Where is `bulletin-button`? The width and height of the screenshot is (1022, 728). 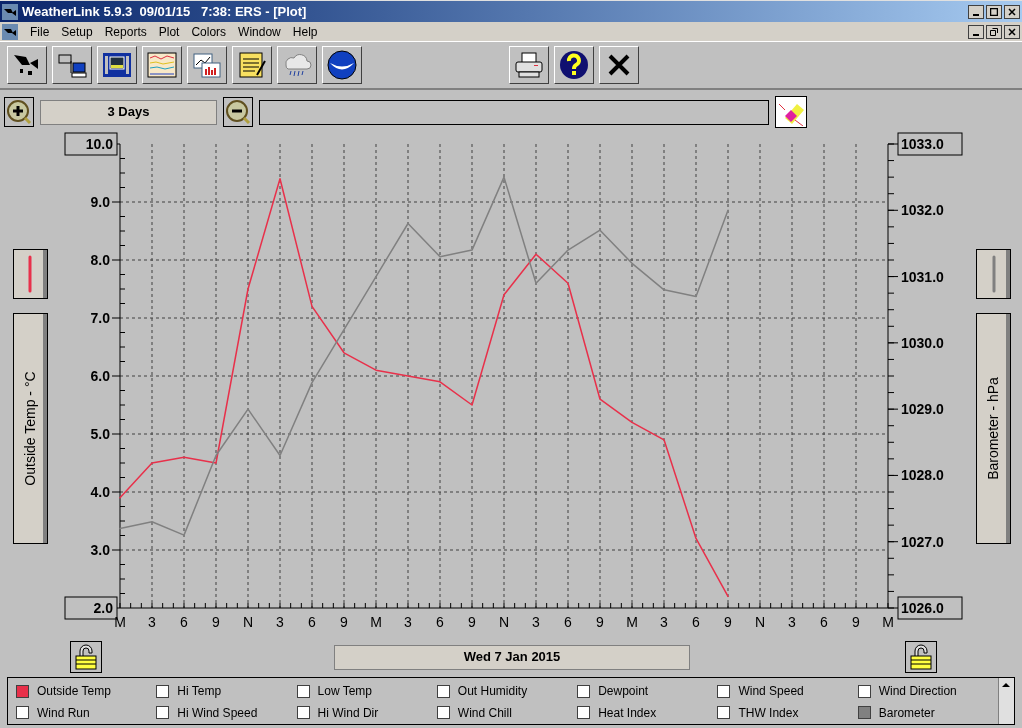 bulletin-button is located at coordinates (117, 65).